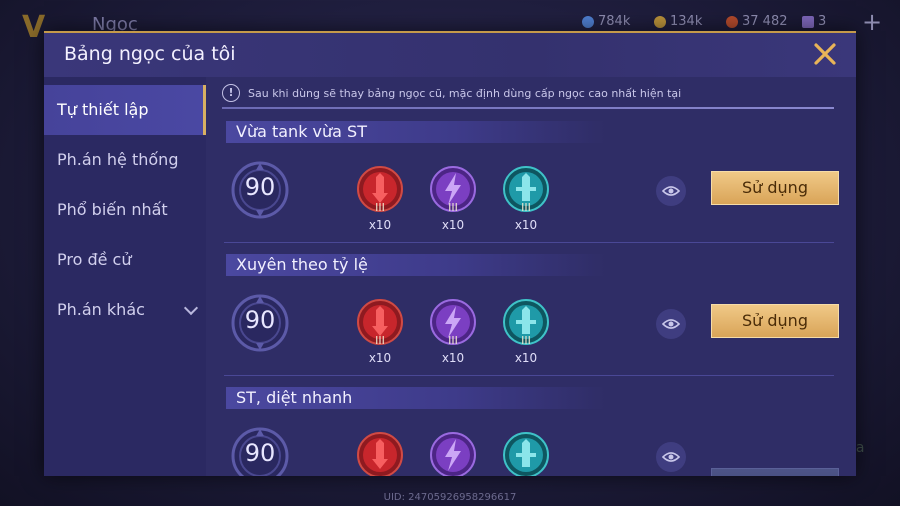 This screenshot has height=506, width=900. What do you see at coordinates (125, 210) in the screenshot?
I see `sidebar-item-popular: Phổ biến nhất` at bounding box center [125, 210].